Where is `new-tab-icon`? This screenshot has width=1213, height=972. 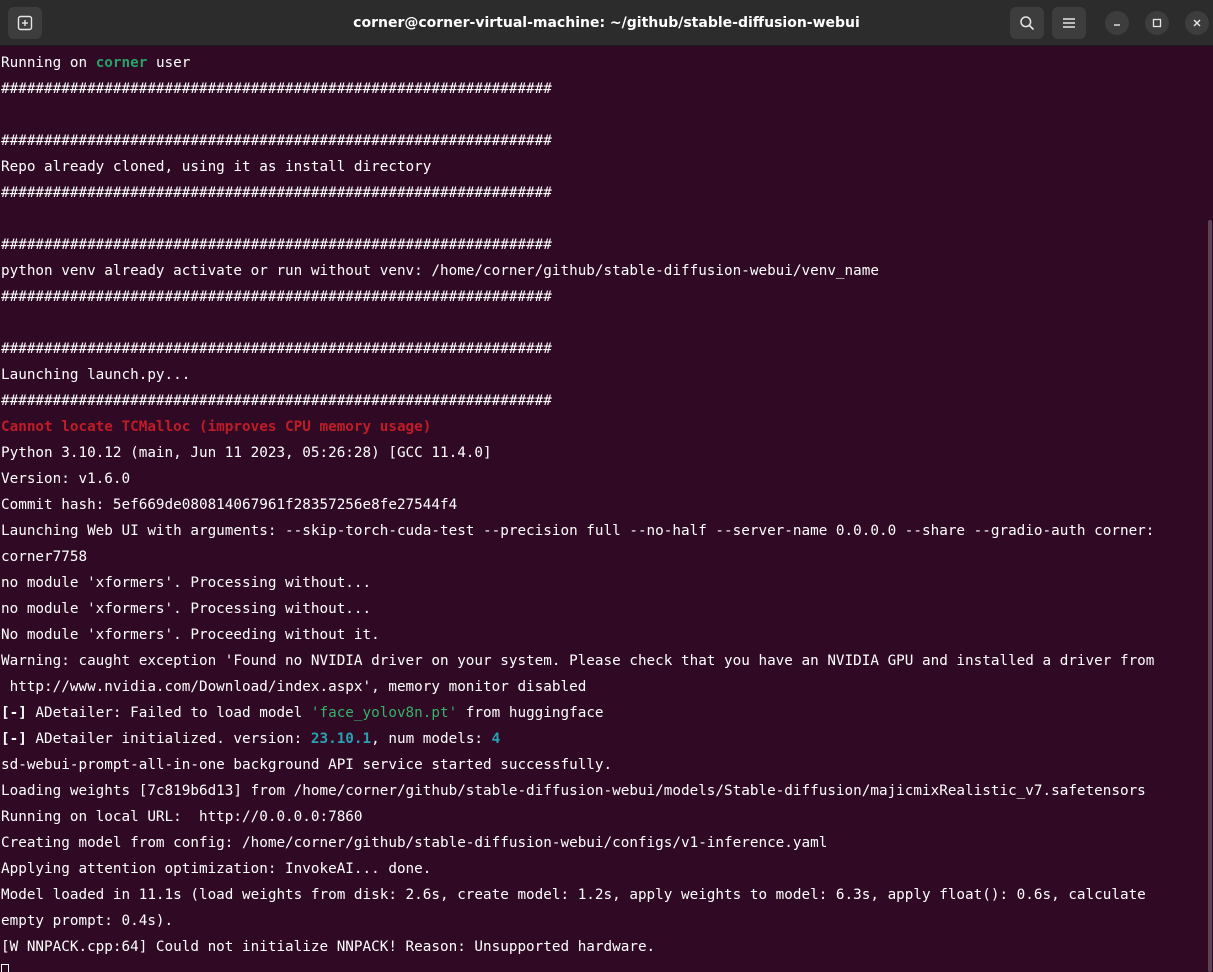 new-tab-icon is located at coordinates (25, 23).